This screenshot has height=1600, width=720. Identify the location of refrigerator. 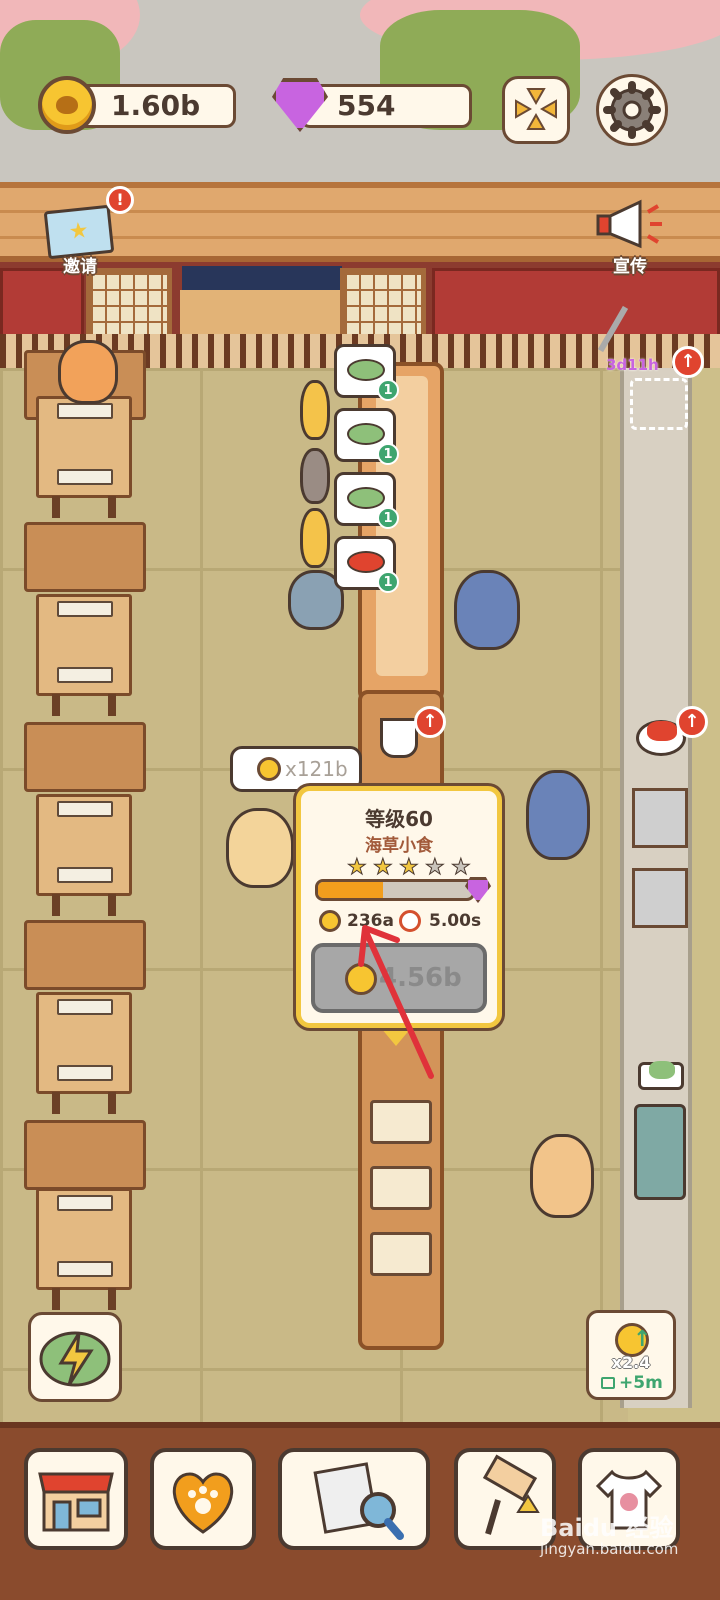
(660, 1152).